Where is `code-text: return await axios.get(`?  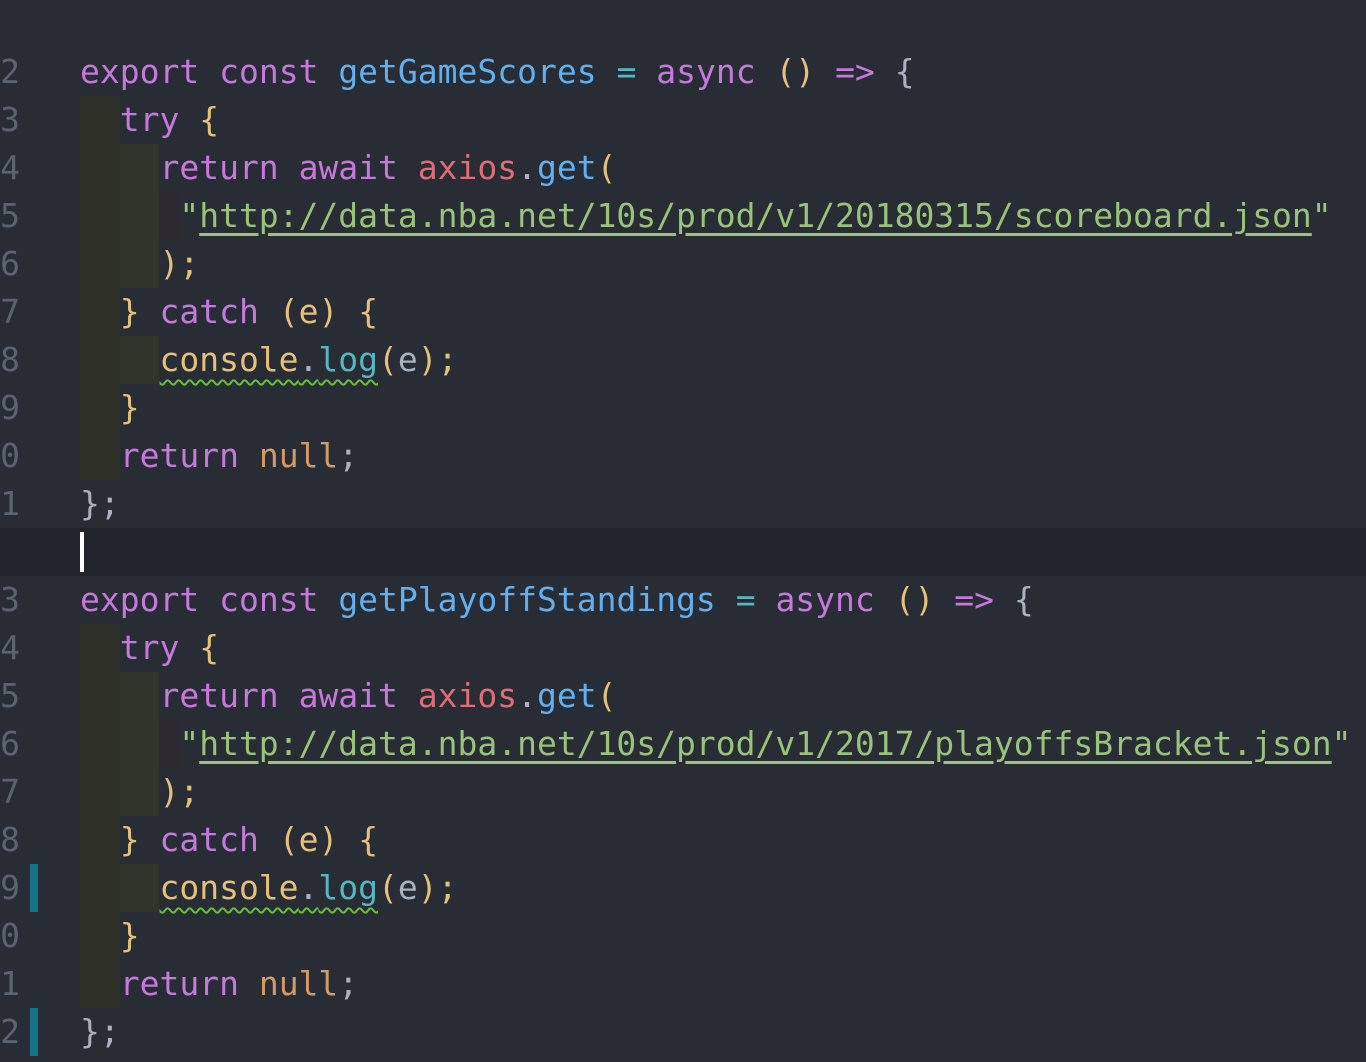 code-text: return await axios.get( is located at coordinates (348, 696).